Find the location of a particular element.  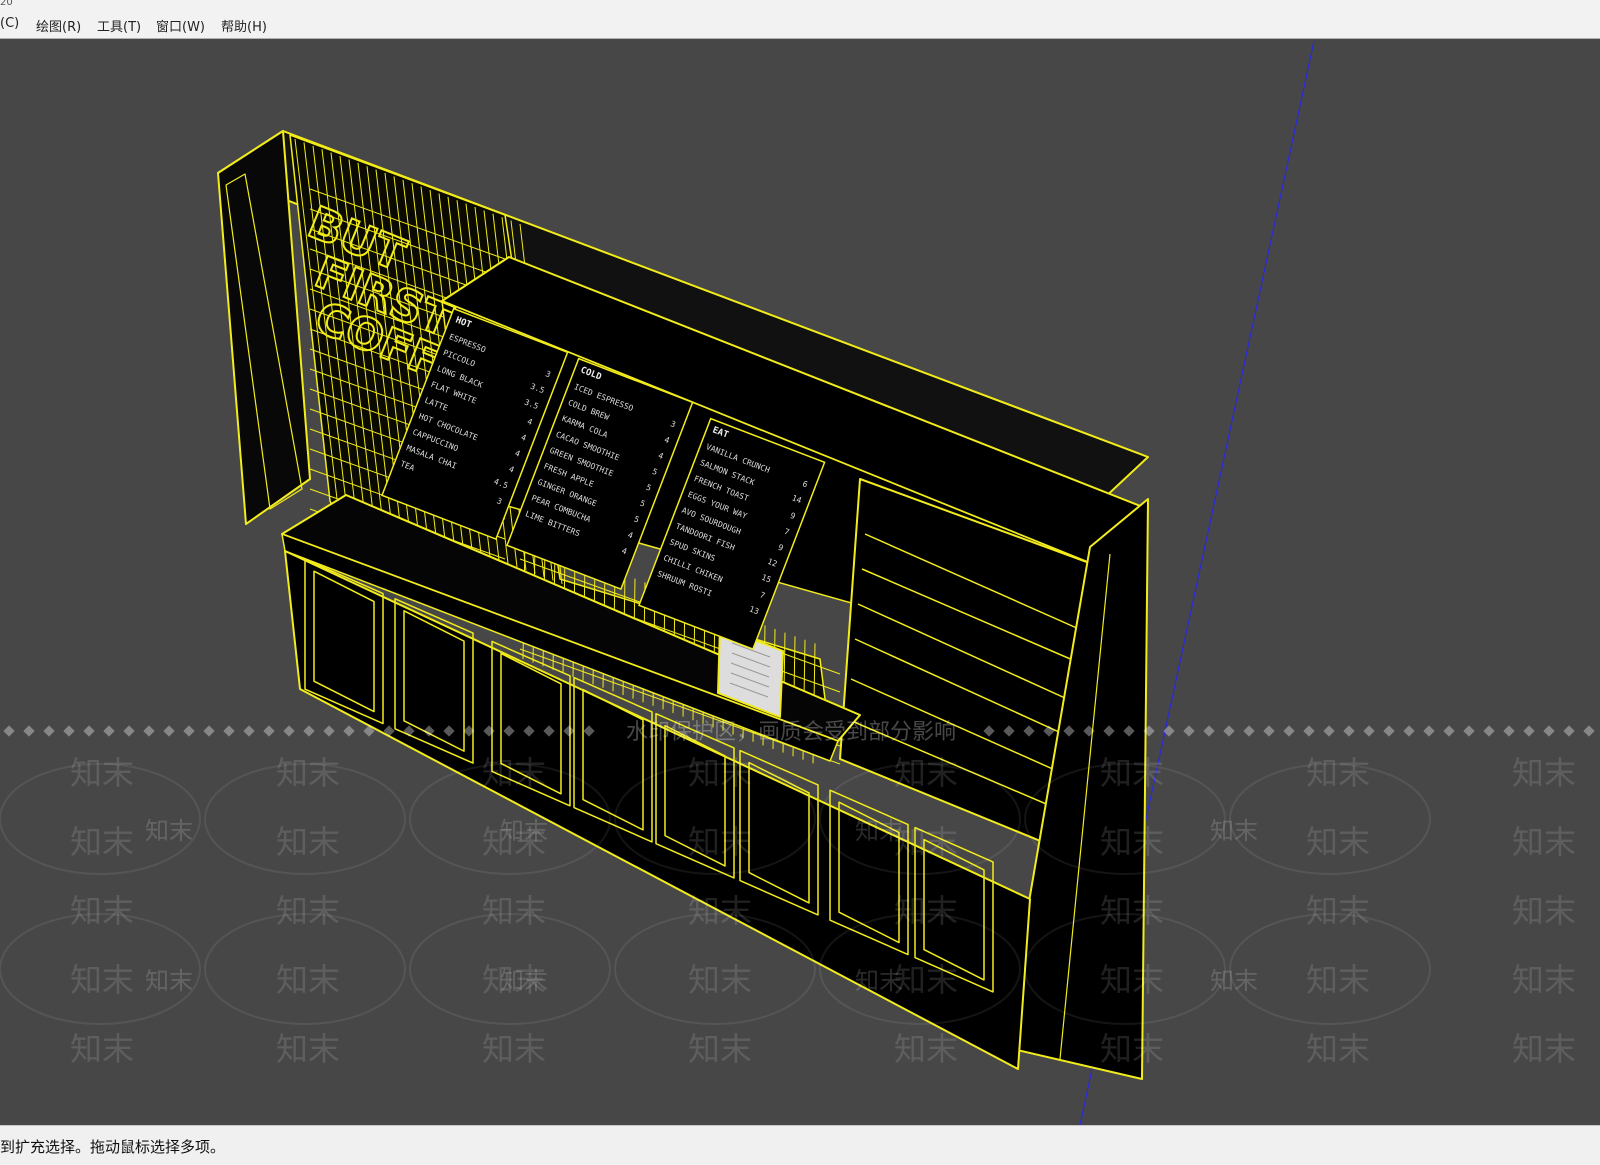

menu-draw: 绘图(R) is located at coordinates (58, 25).